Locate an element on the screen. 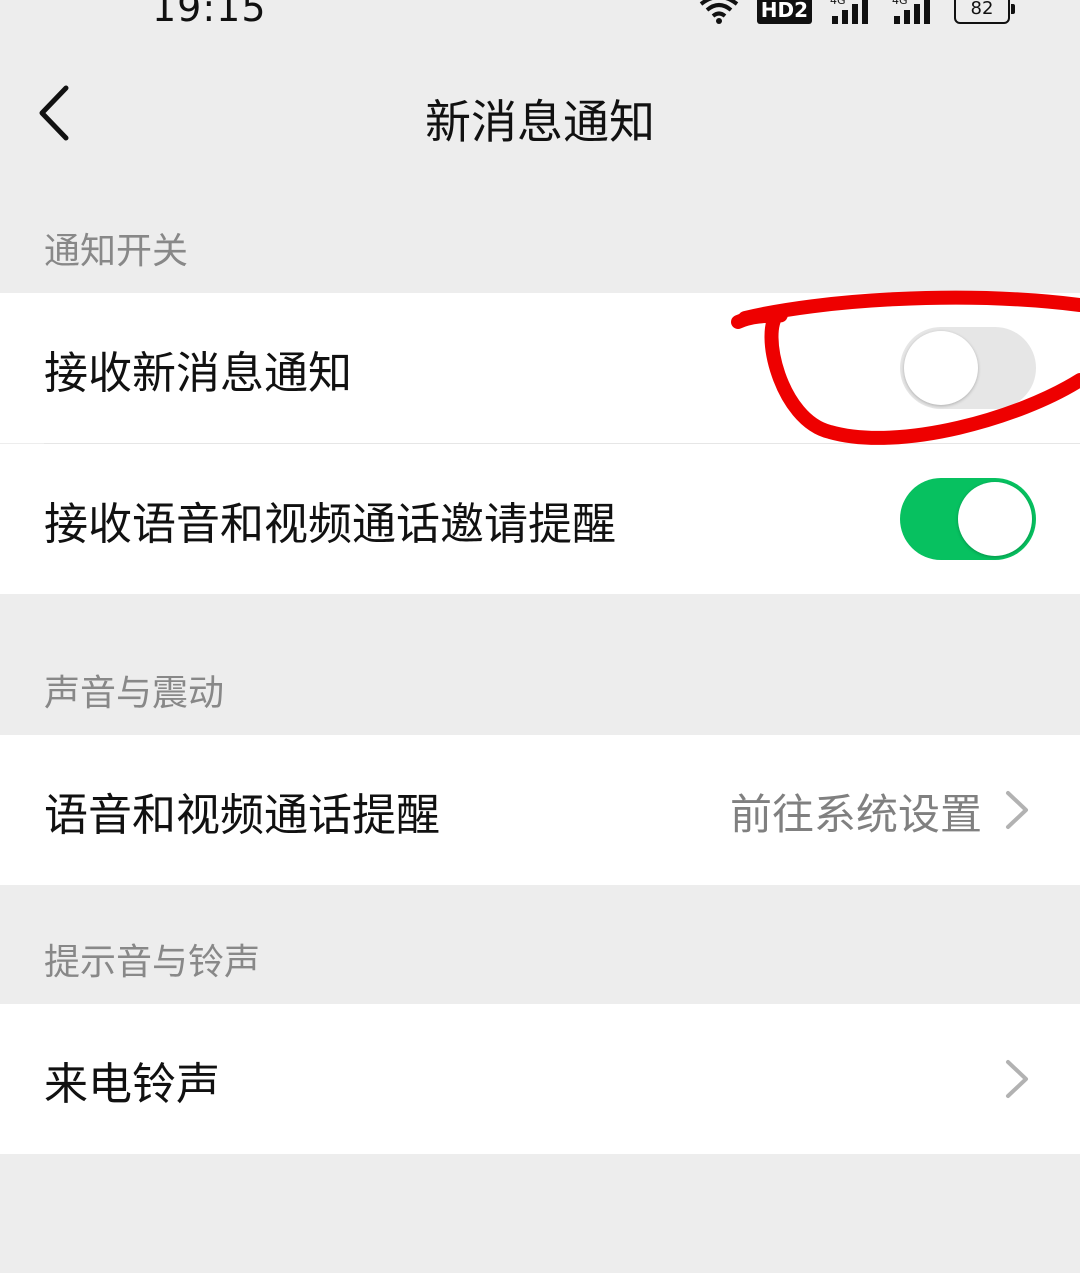 This screenshot has width=1080, height=1273. hd-badge: HD2 is located at coordinates (784, 12).